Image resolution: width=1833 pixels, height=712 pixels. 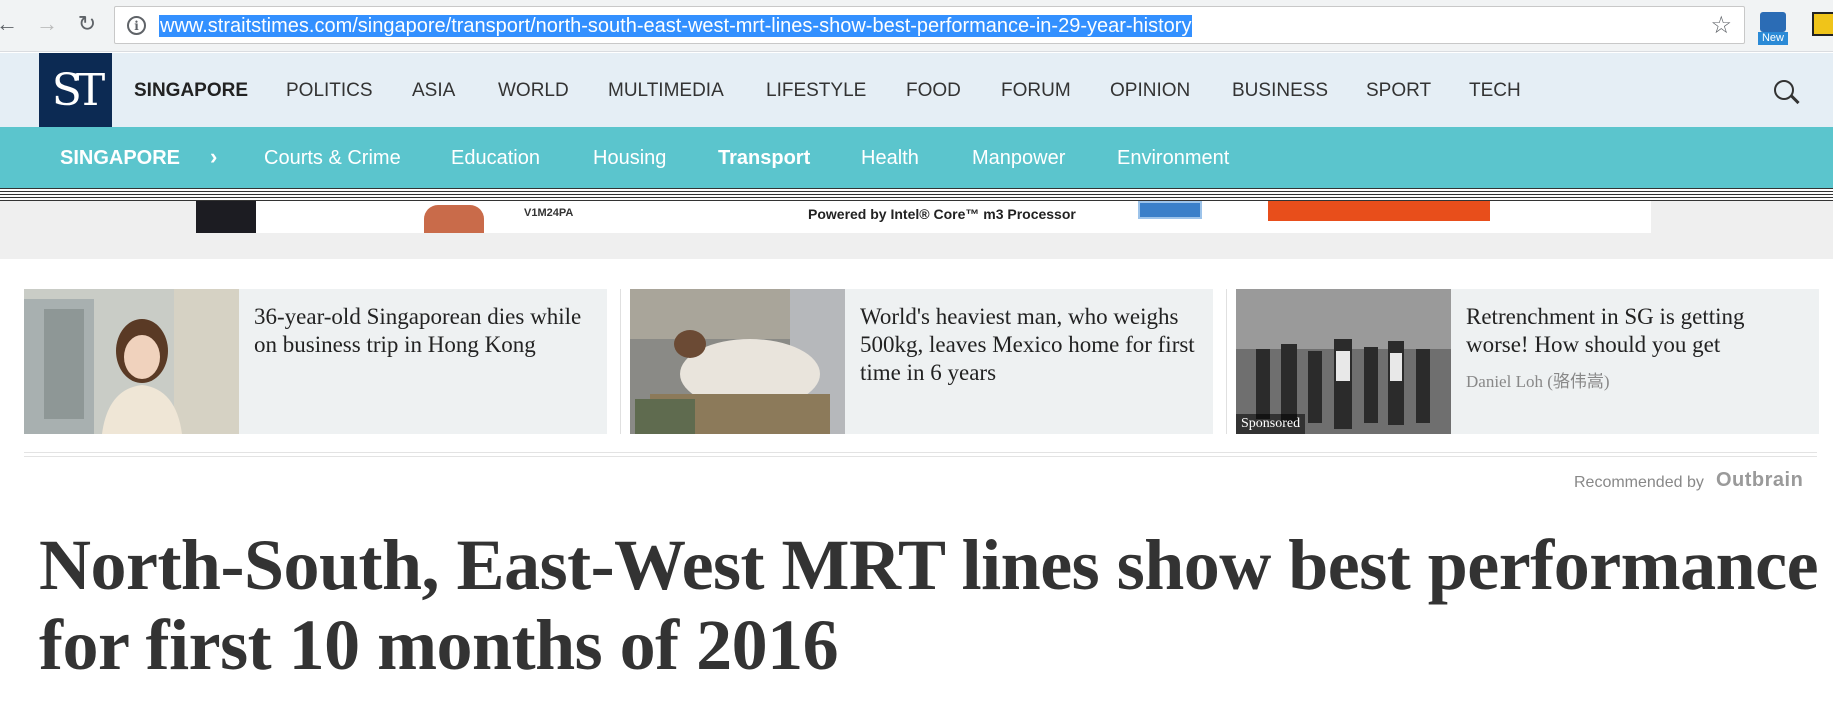 I want to click on forward-arrow-icon: →, so click(x=47, y=24).